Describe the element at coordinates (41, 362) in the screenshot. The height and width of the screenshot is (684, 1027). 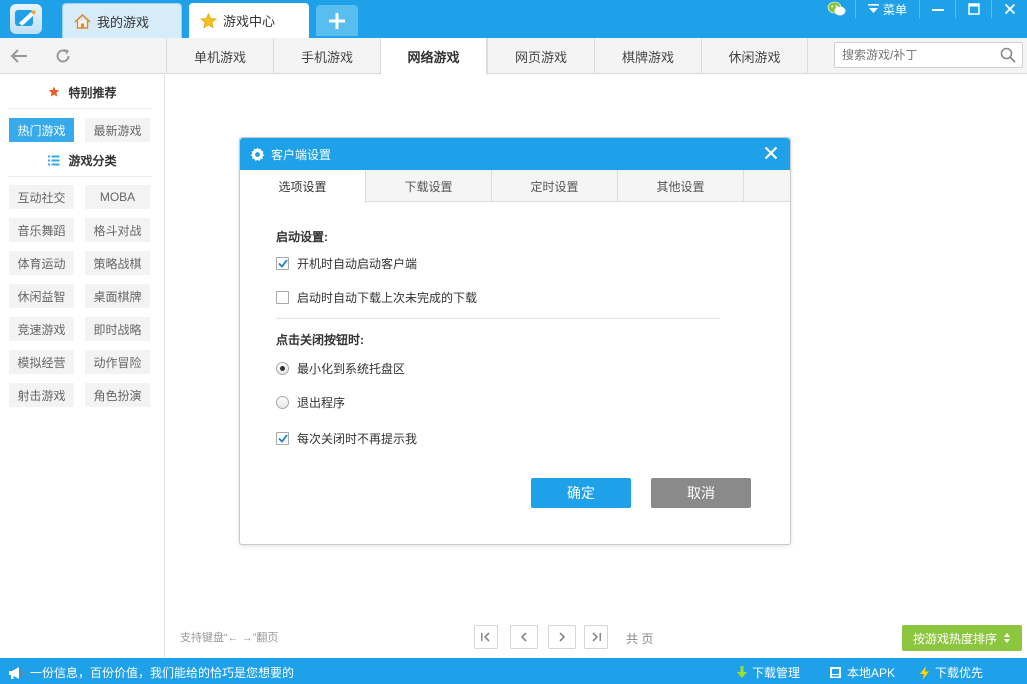
I see `sidebar-item-category: 模拟经营` at that location.